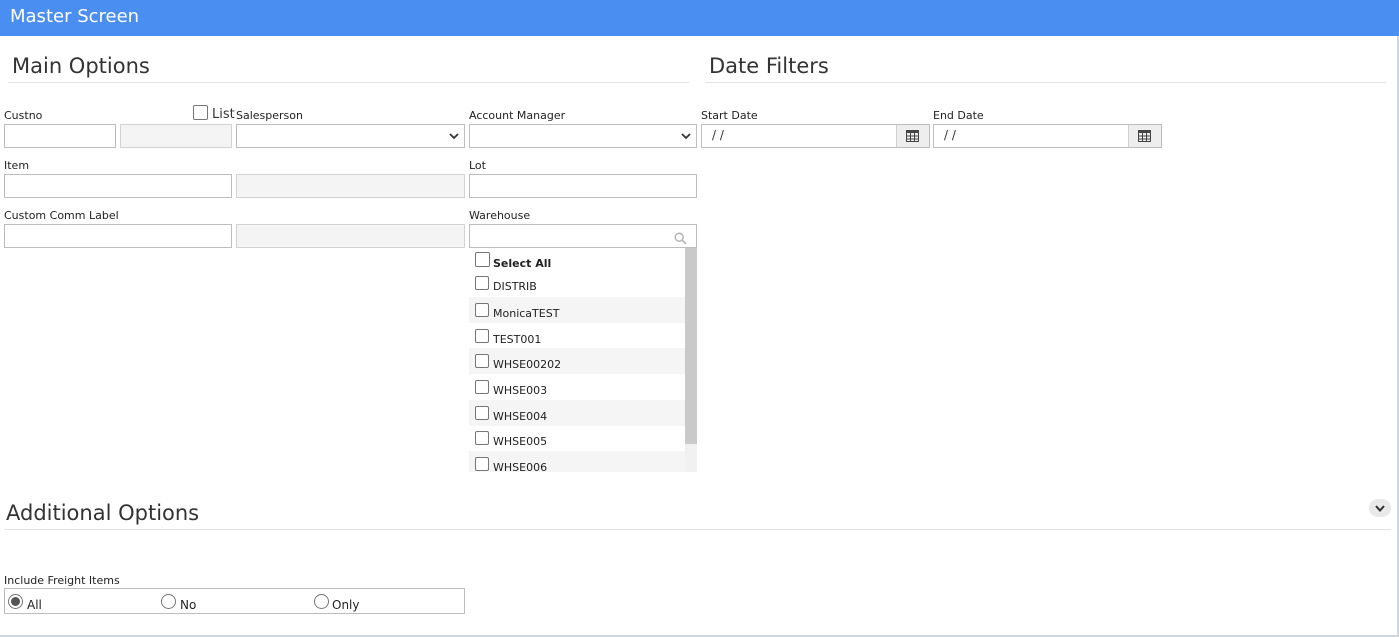 The width and height of the screenshot is (1399, 637). Describe the element at coordinates (577, 361) in the screenshot. I see `warehouse-list-item: WHSE00202` at that location.